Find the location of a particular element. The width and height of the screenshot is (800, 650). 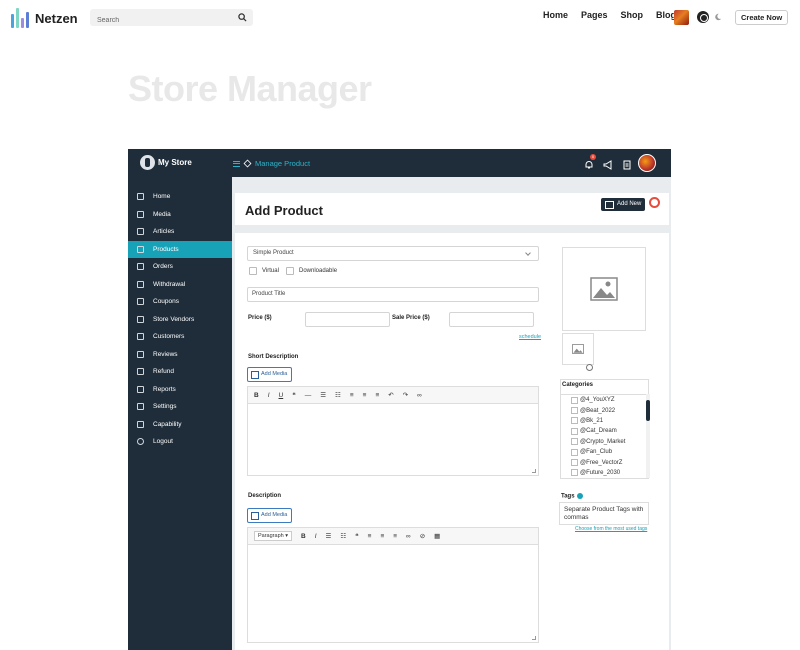

list-item: @Beat_2022 is located at coordinates (603, 410).